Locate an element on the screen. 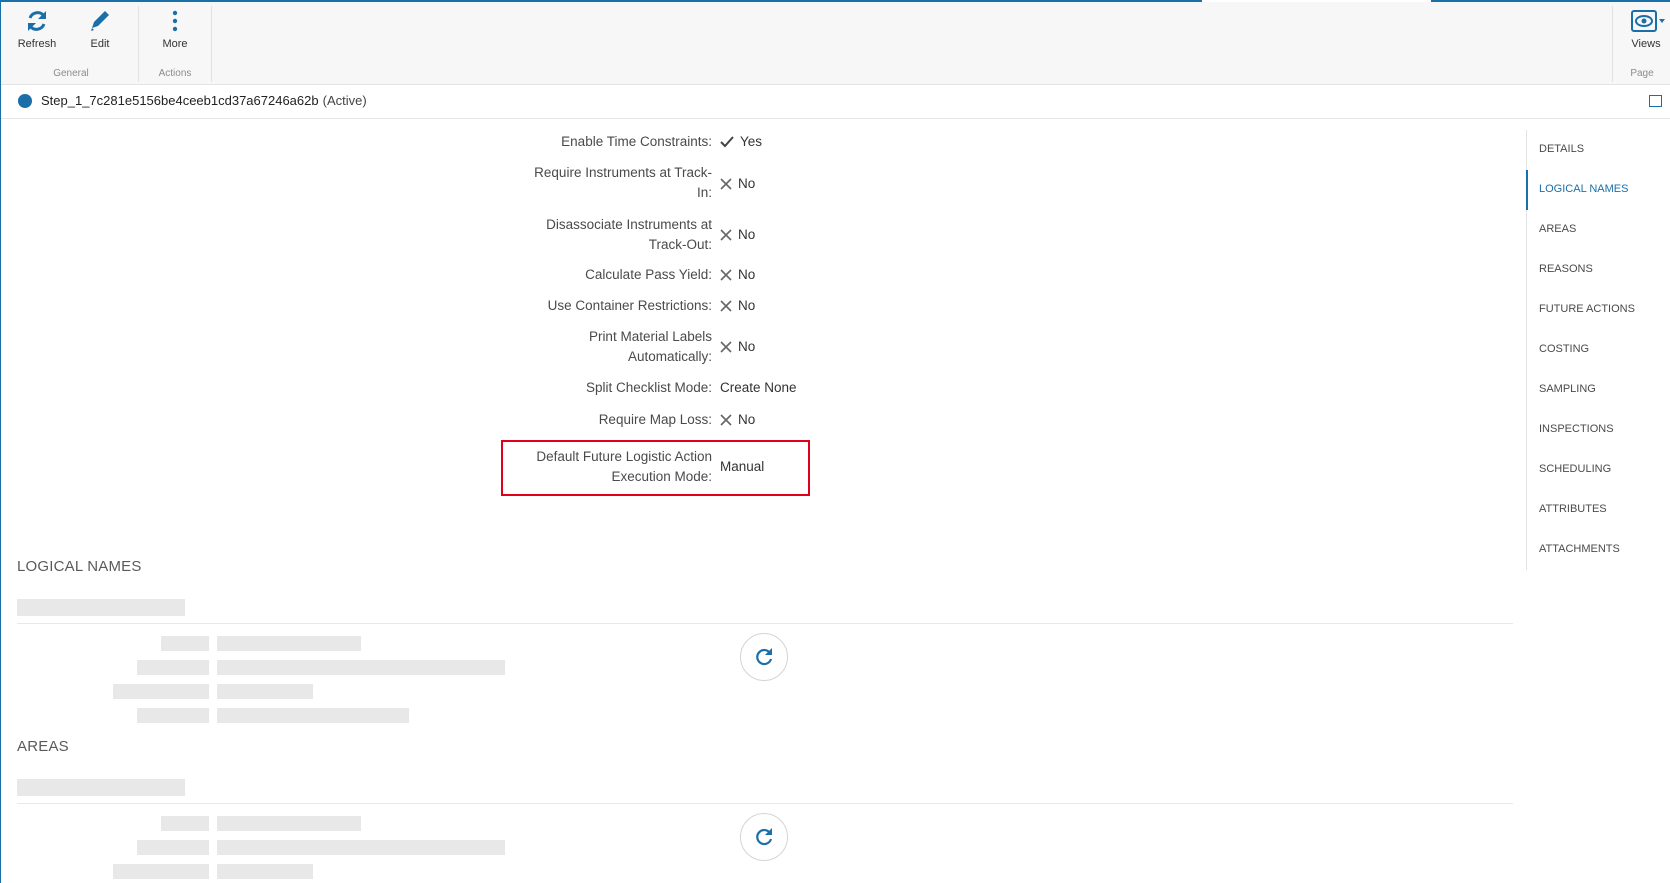  property-label: Disassociate Instruments at Track-Out: is located at coordinates (629, 234).